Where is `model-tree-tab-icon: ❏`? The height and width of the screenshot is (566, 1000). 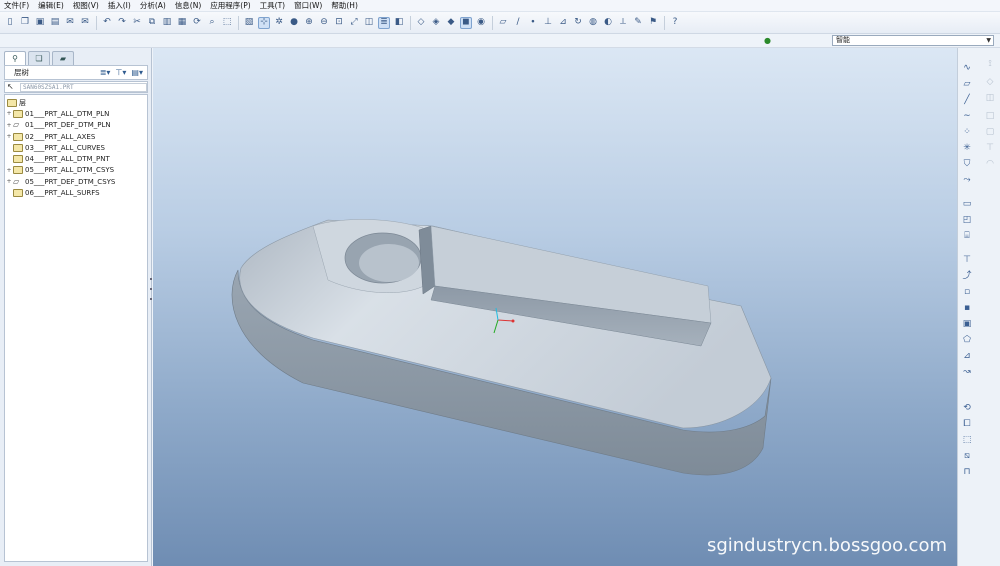 model-tree-tab-icon: ❏ is located at coordinates (39, 58).